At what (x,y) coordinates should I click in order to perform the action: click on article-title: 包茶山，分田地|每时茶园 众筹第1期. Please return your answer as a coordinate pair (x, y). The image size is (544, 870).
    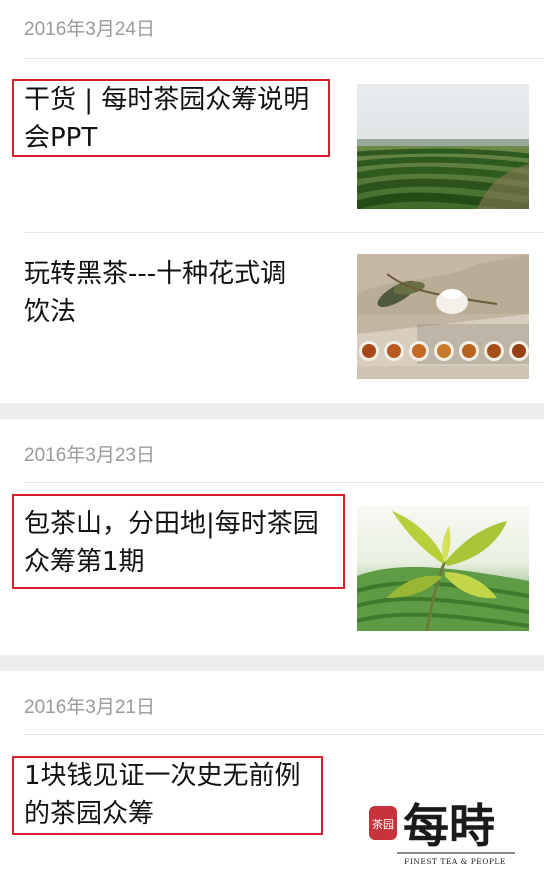
    Looking at the image, I should click on (180, 543).